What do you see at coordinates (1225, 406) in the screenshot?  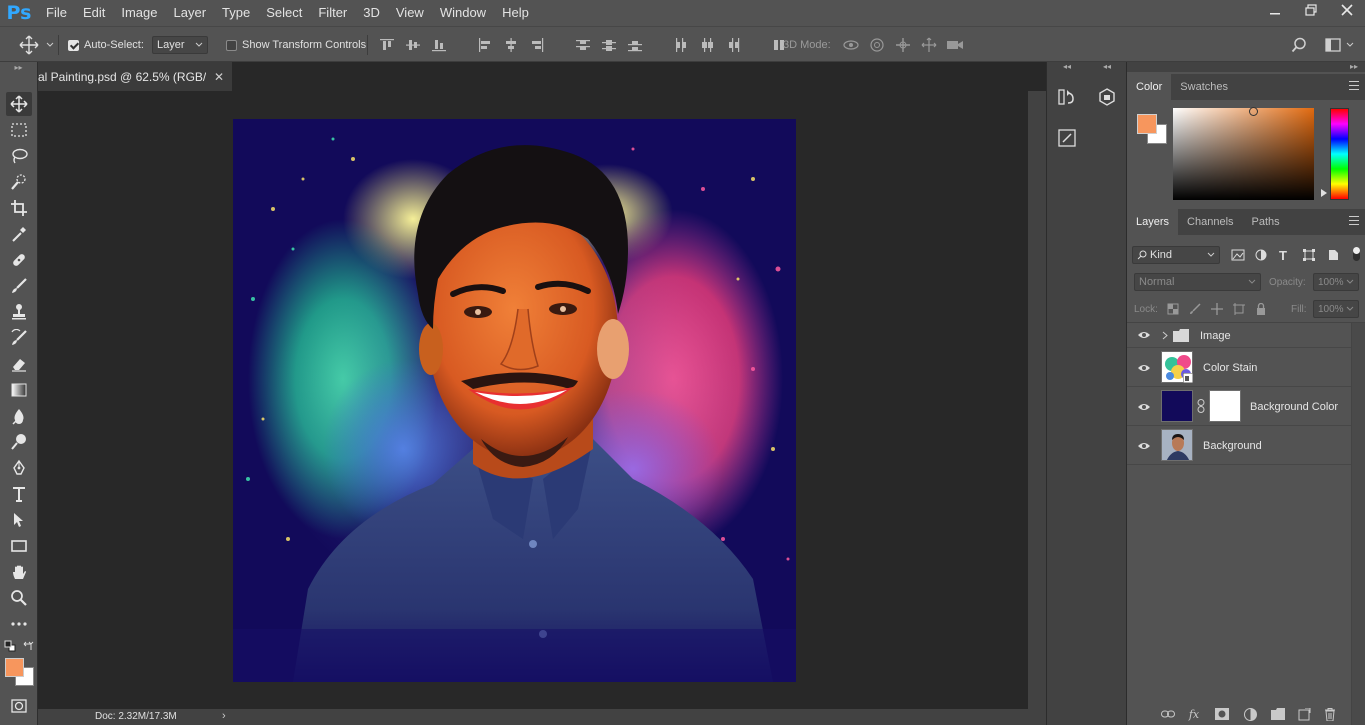 I see `layer-mask-thumbnail` at bounding box center [1225, 406].